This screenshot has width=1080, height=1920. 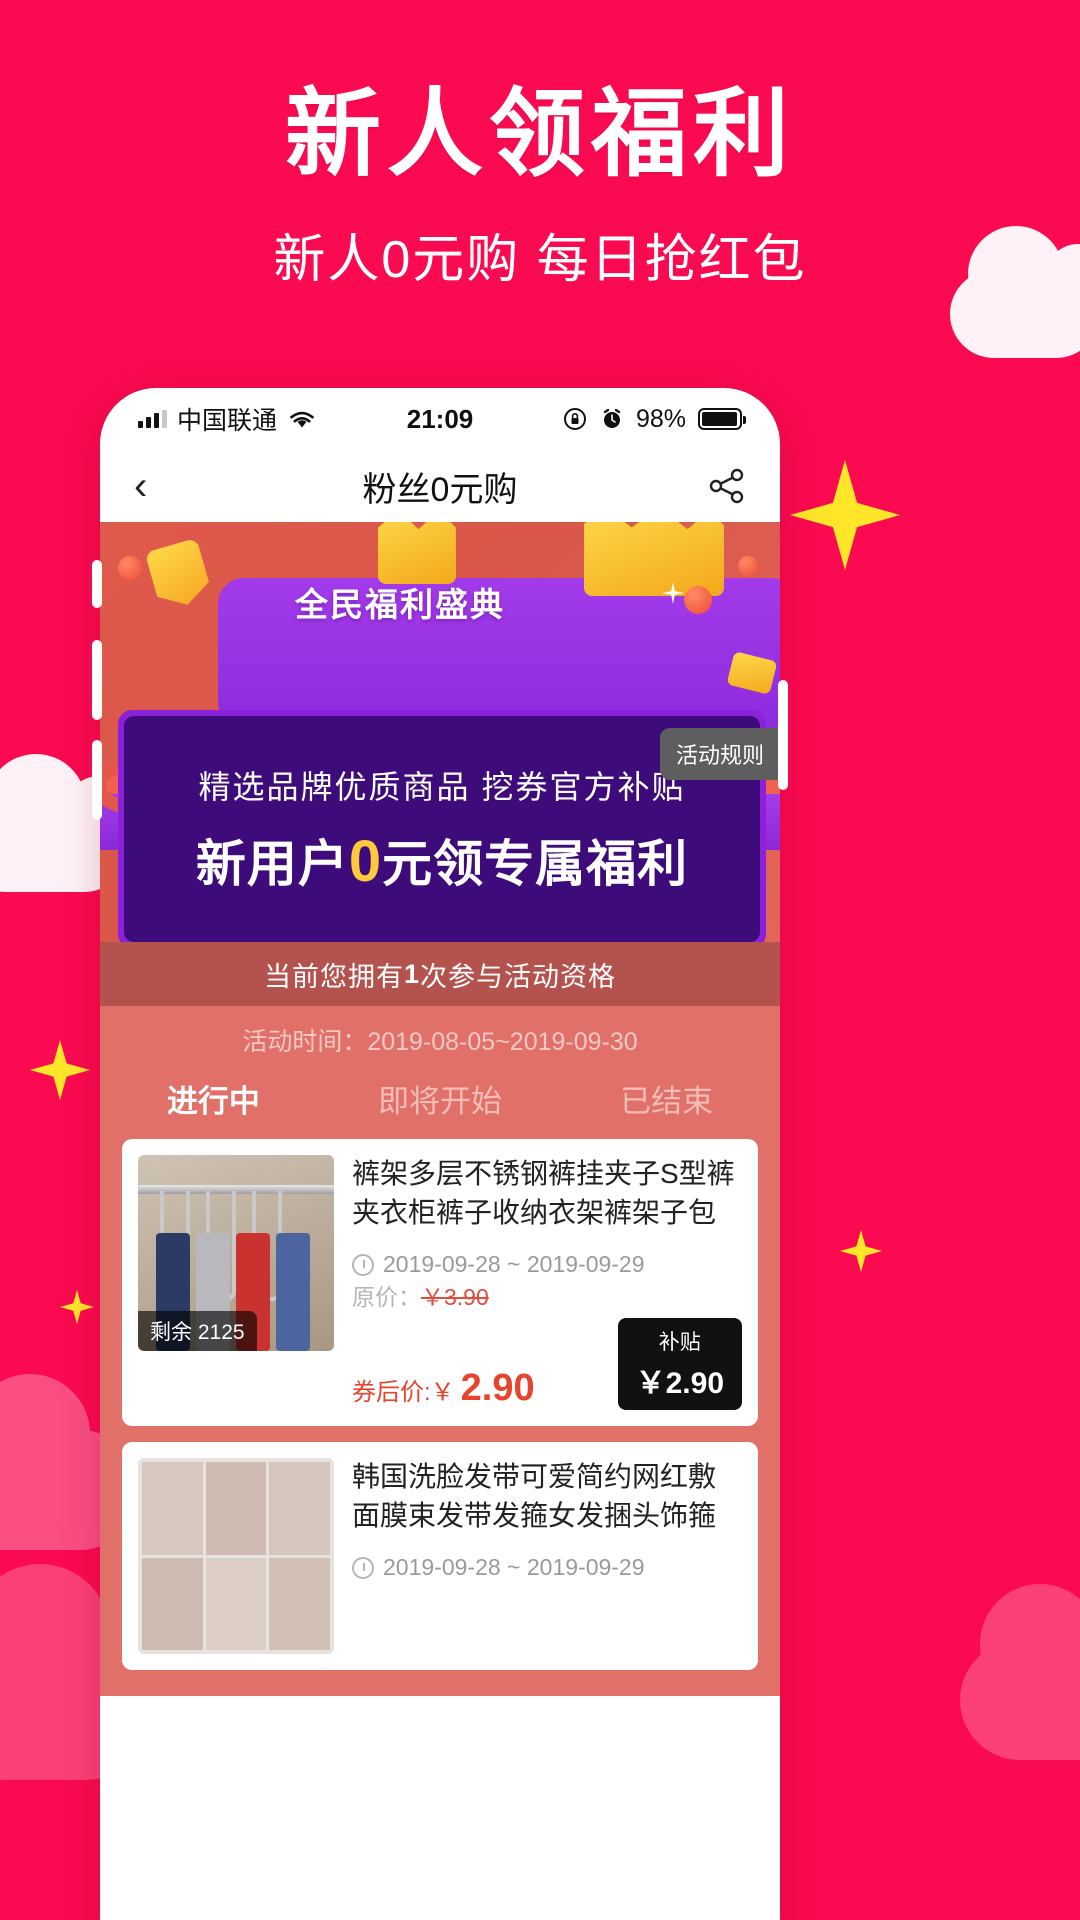 I want to click on product-thumbnail, so click(x=236, y=1556).